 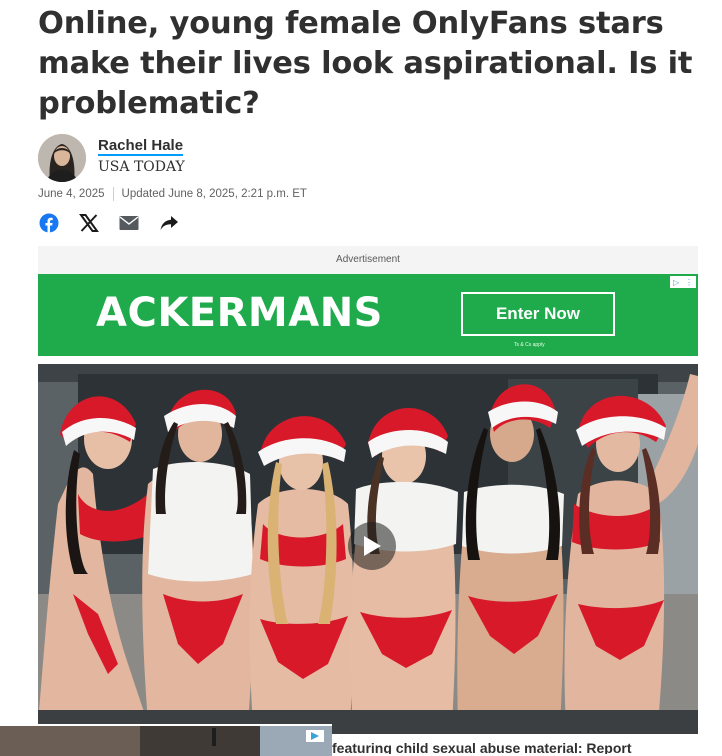 I want to click on adchoices-icon: ▷ ⋮, so click(x=683, y=282).